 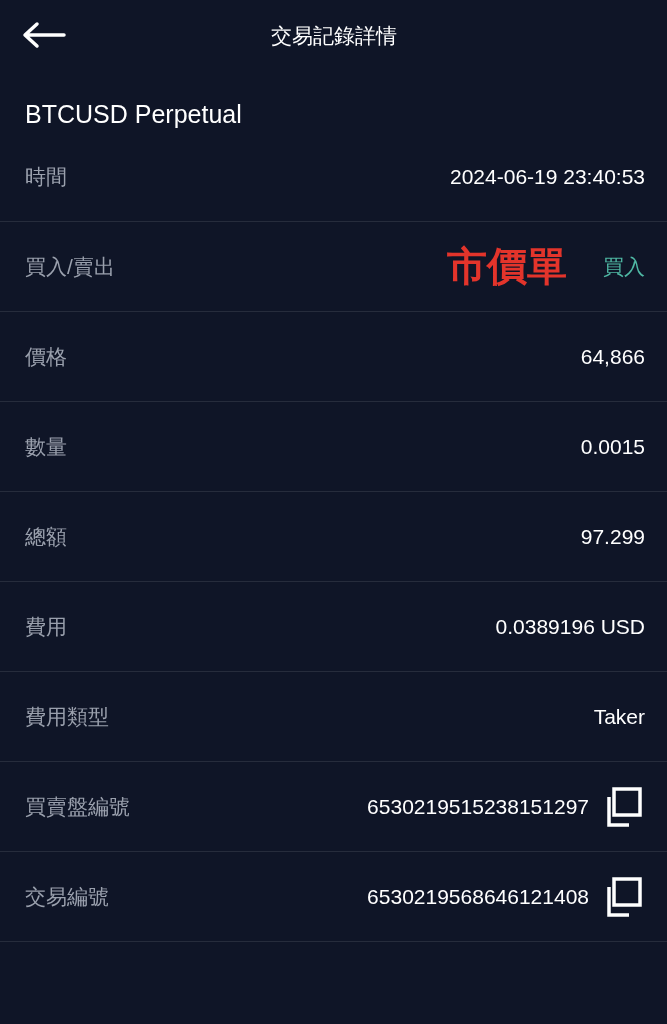 I want to click on field-value: 6530219515238151297, so click(x=478, y=806).